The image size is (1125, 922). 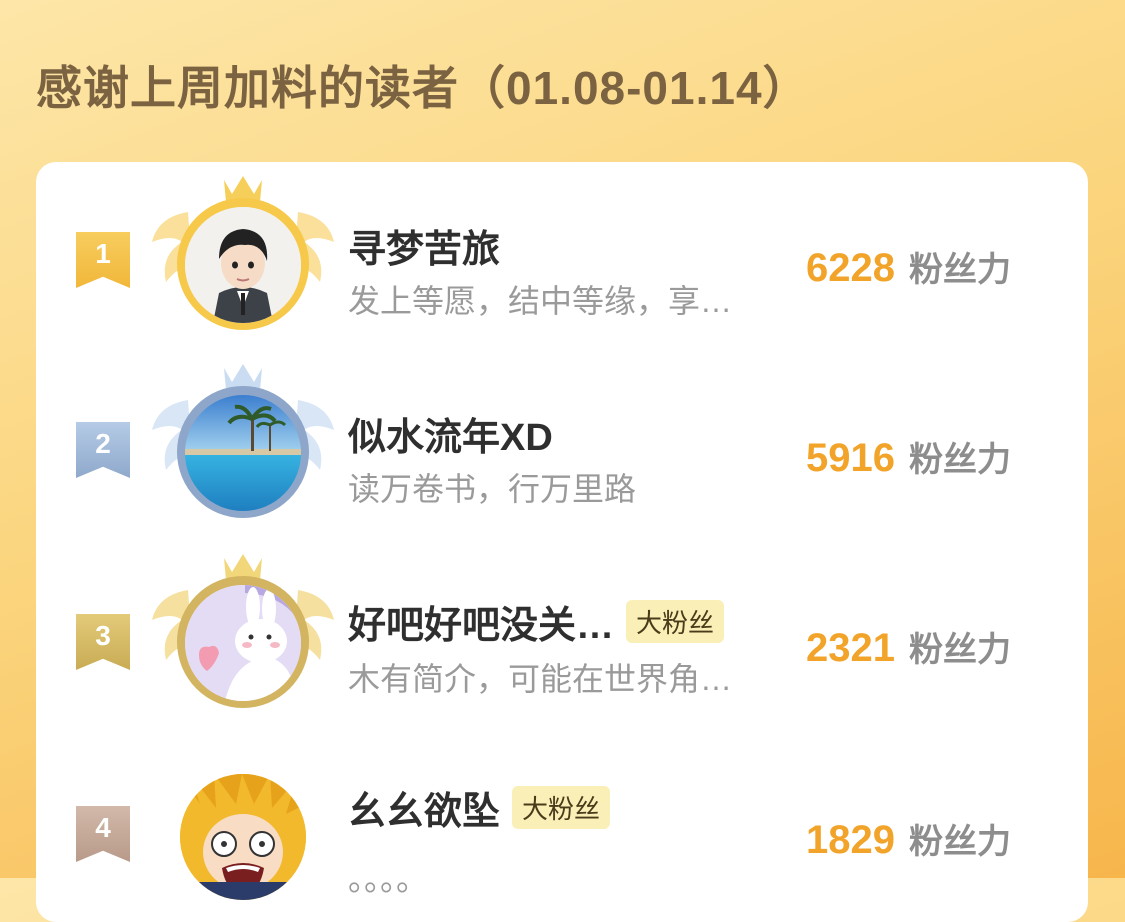 What do you see at coordinates (388, 879) in the screenshot?
I see `reader-bio: 。。。。` at bounding box center [388, 879].